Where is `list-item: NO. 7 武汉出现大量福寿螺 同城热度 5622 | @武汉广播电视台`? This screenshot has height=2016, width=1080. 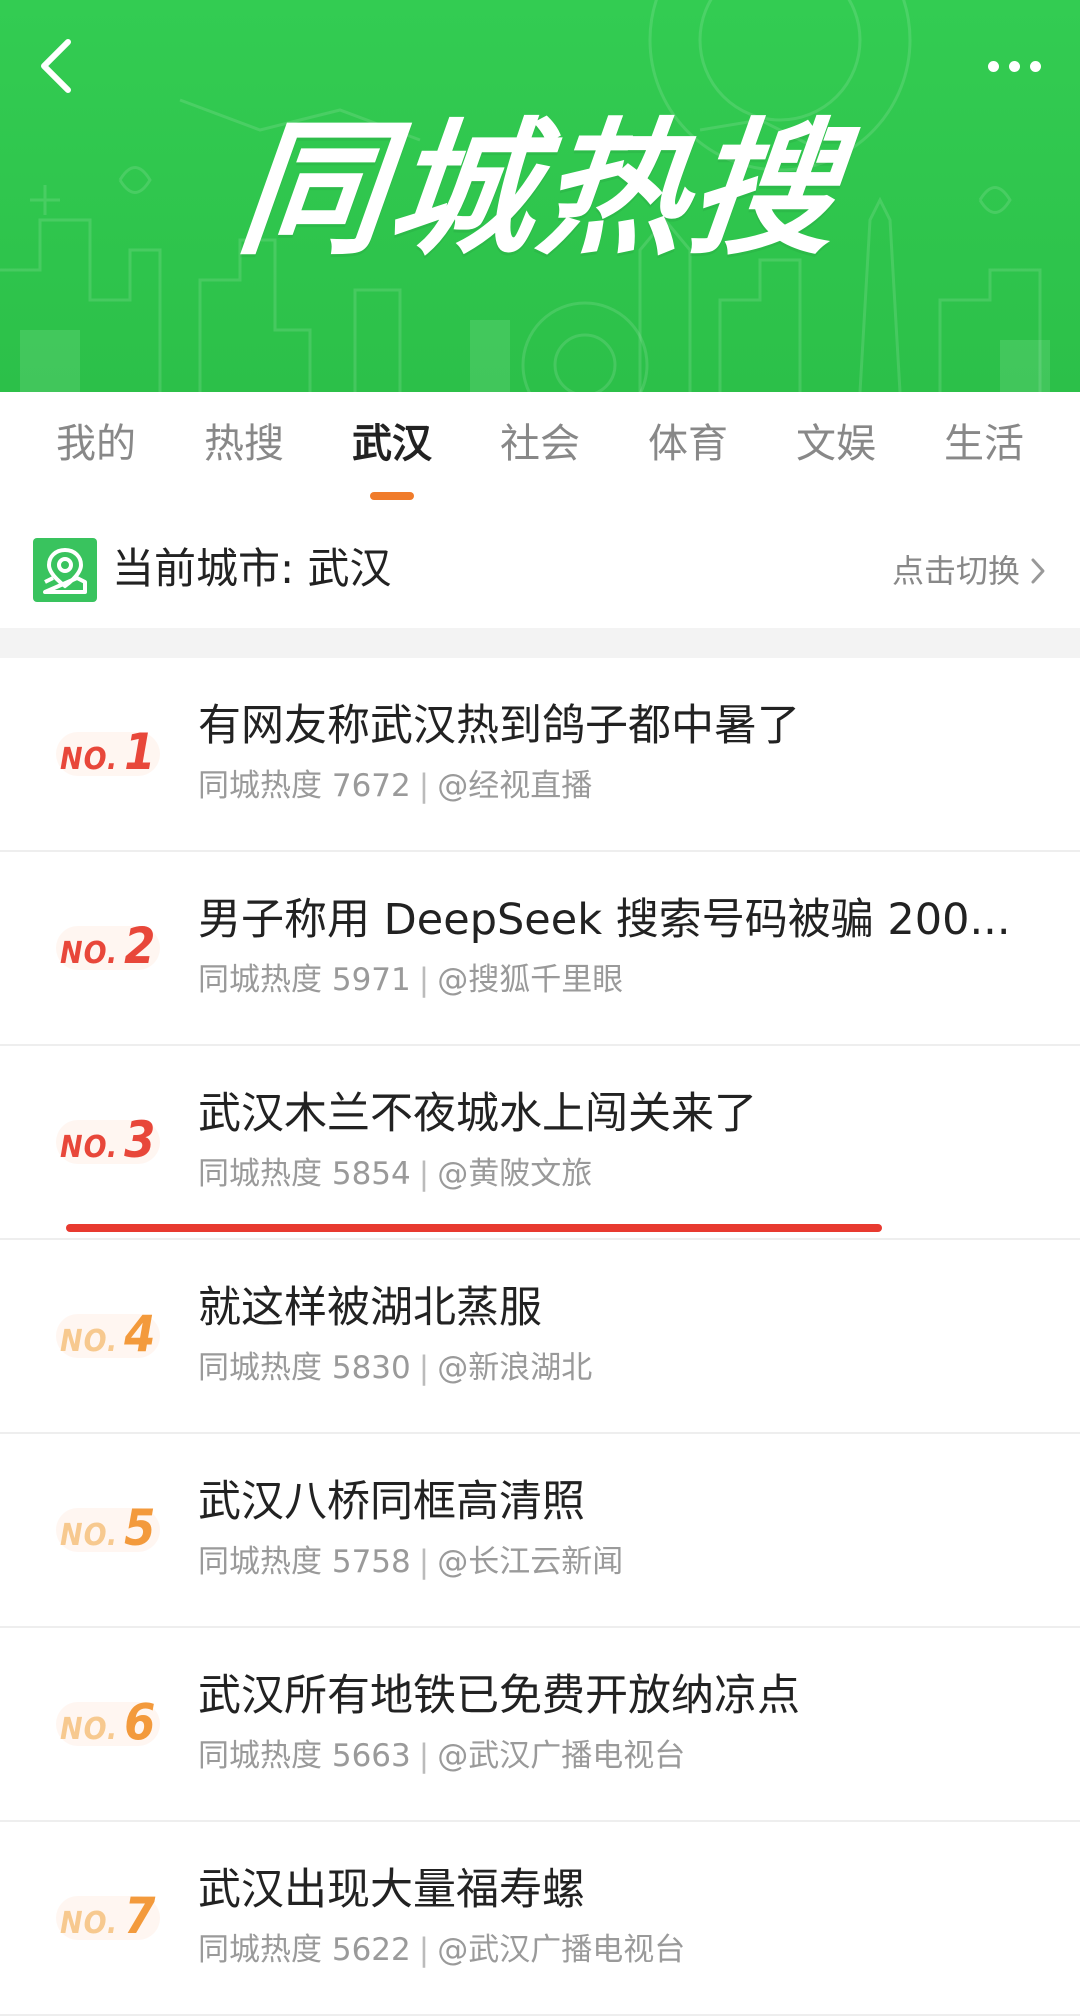 list-item: NO. 7 武汉出现大量福寿螺 同城热度 5622 | @武汉广播电视台 is located at coordinates (540, 1919).